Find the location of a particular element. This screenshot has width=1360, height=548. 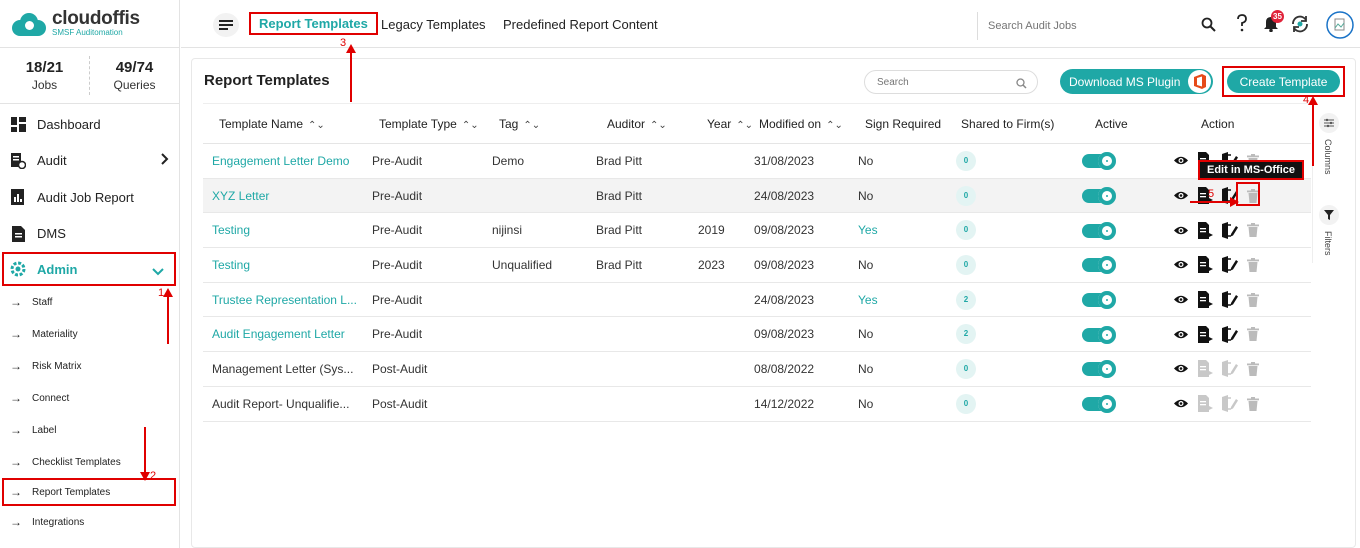

filter-icon is located at coordinates (1329, 215).